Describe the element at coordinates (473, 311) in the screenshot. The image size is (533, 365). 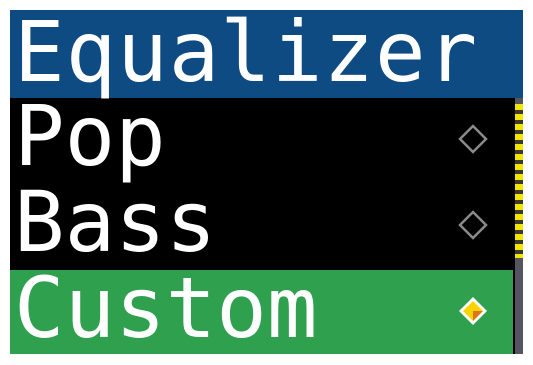
I see `radio-filled-diamond-icon` at that location.